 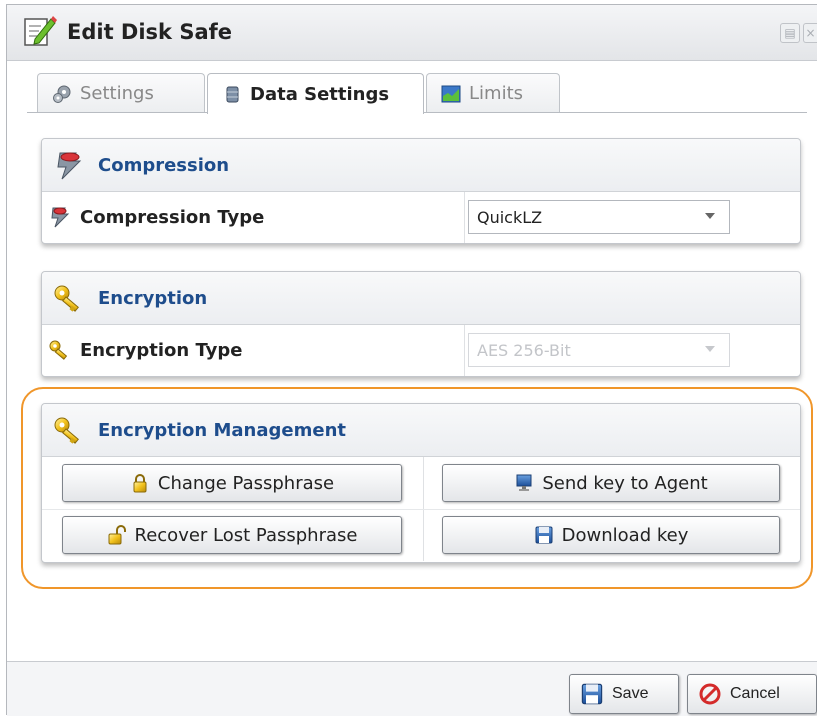 I want to click on encryption-type-label: Encryption Type, so click(x=161, y=350).